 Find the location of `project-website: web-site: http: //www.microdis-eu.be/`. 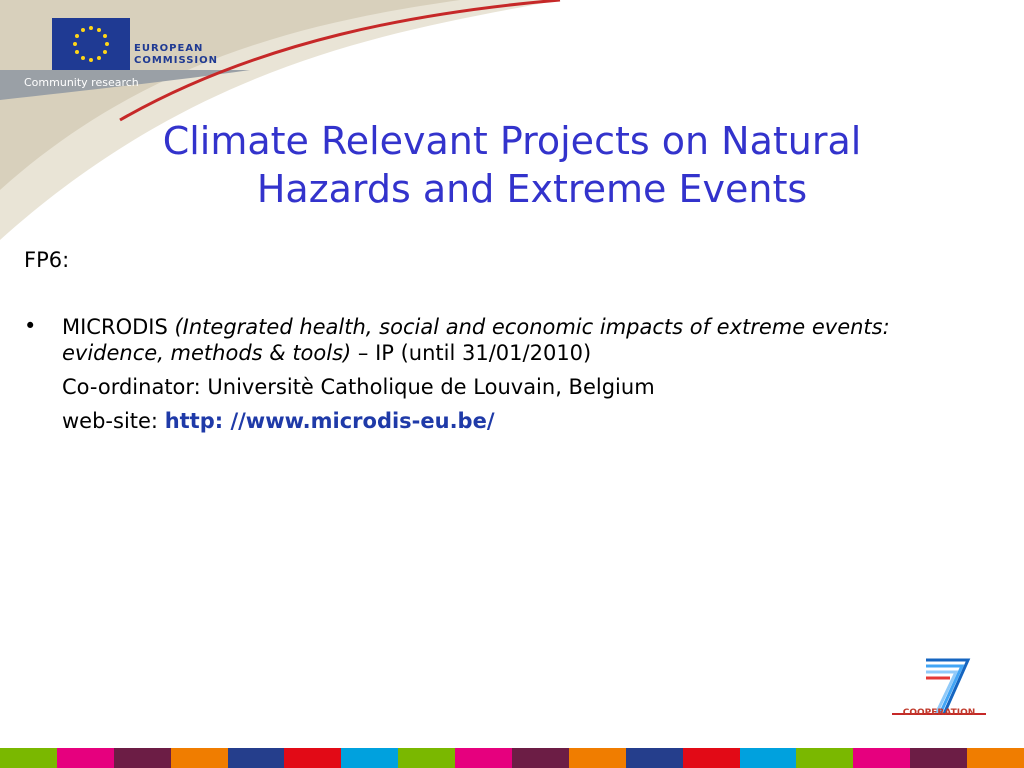

project-website: web-site: http: //www.microdis-eu.be/ is located at coordinates (499, 421).